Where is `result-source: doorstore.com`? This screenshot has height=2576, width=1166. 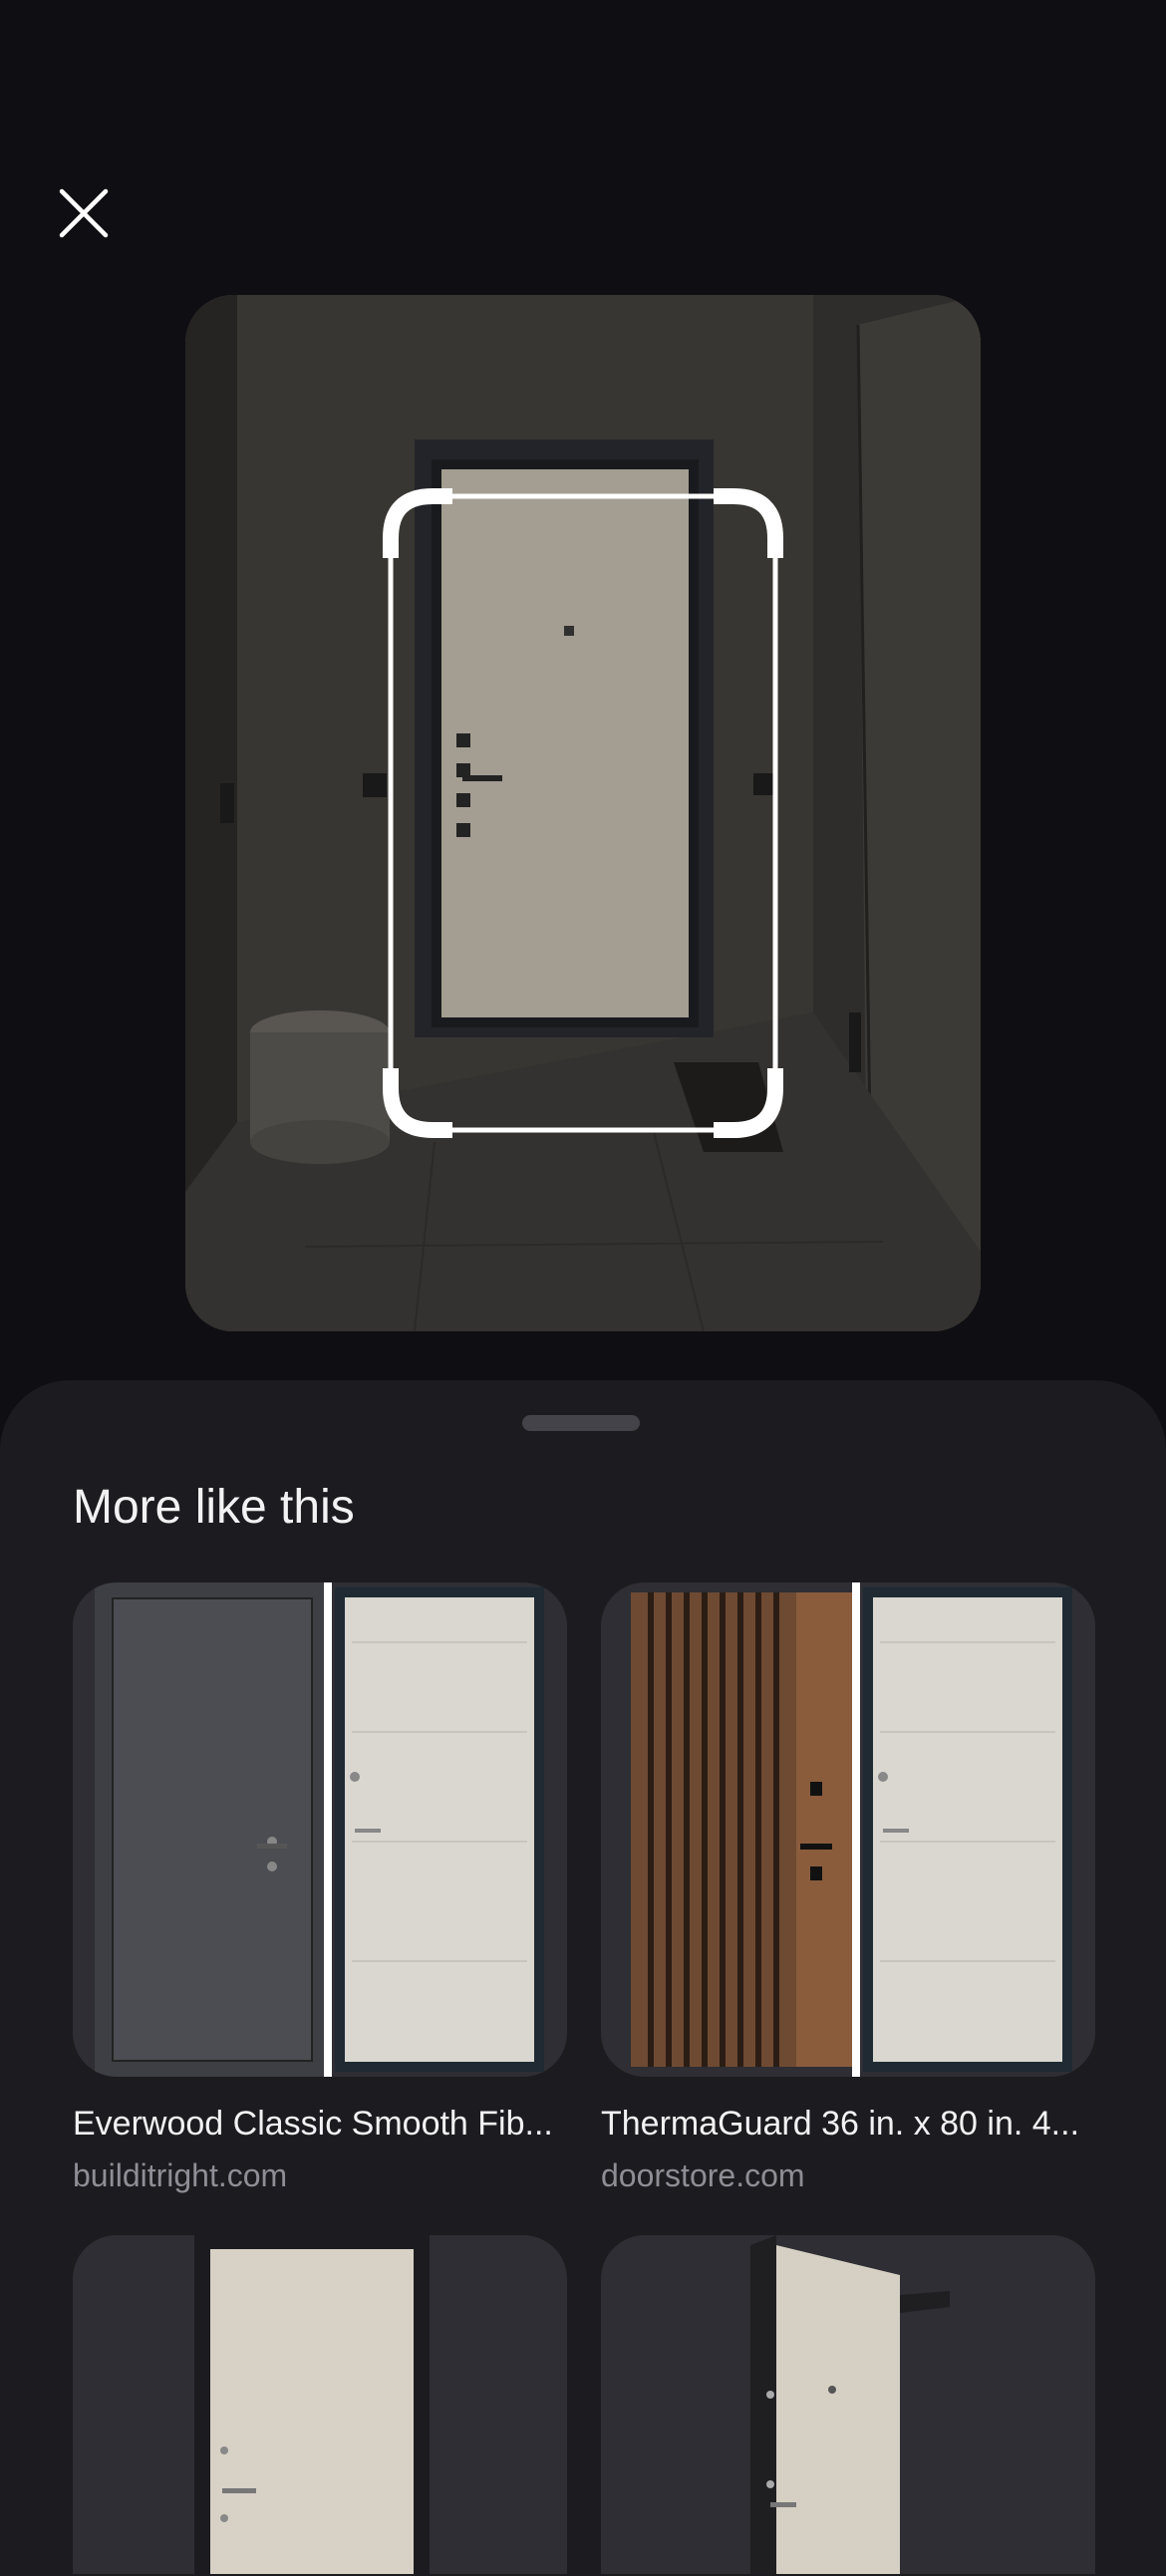 result-source: doorstore.com is located at coordinates (848, 2175).